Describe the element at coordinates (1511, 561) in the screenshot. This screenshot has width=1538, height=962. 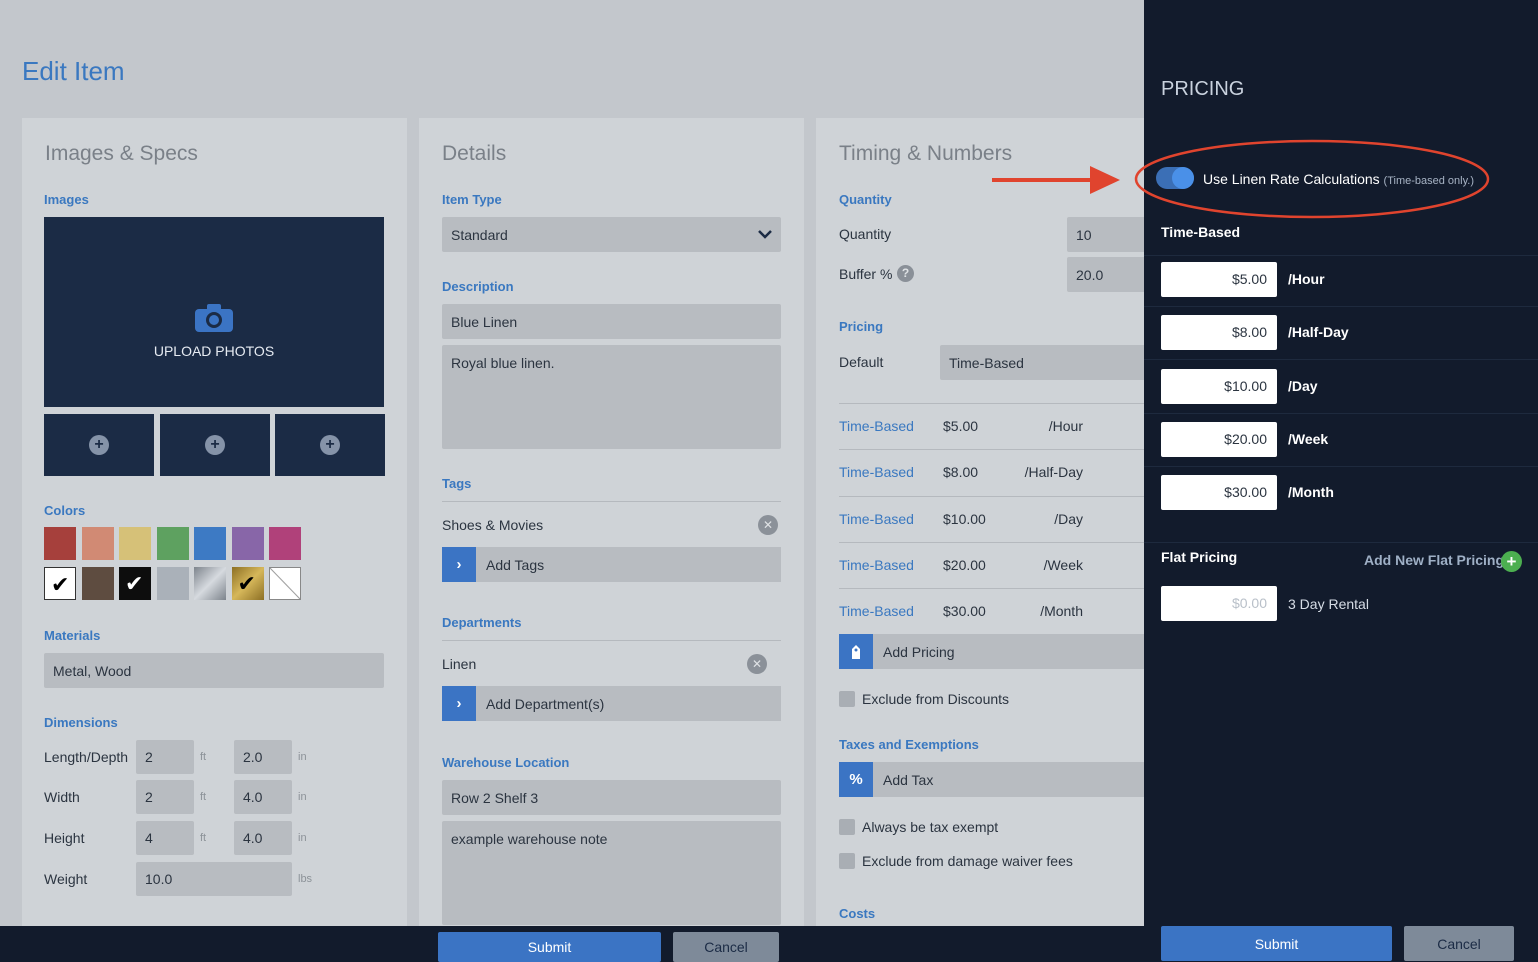
I see `add-circle-icon: +` at that location.